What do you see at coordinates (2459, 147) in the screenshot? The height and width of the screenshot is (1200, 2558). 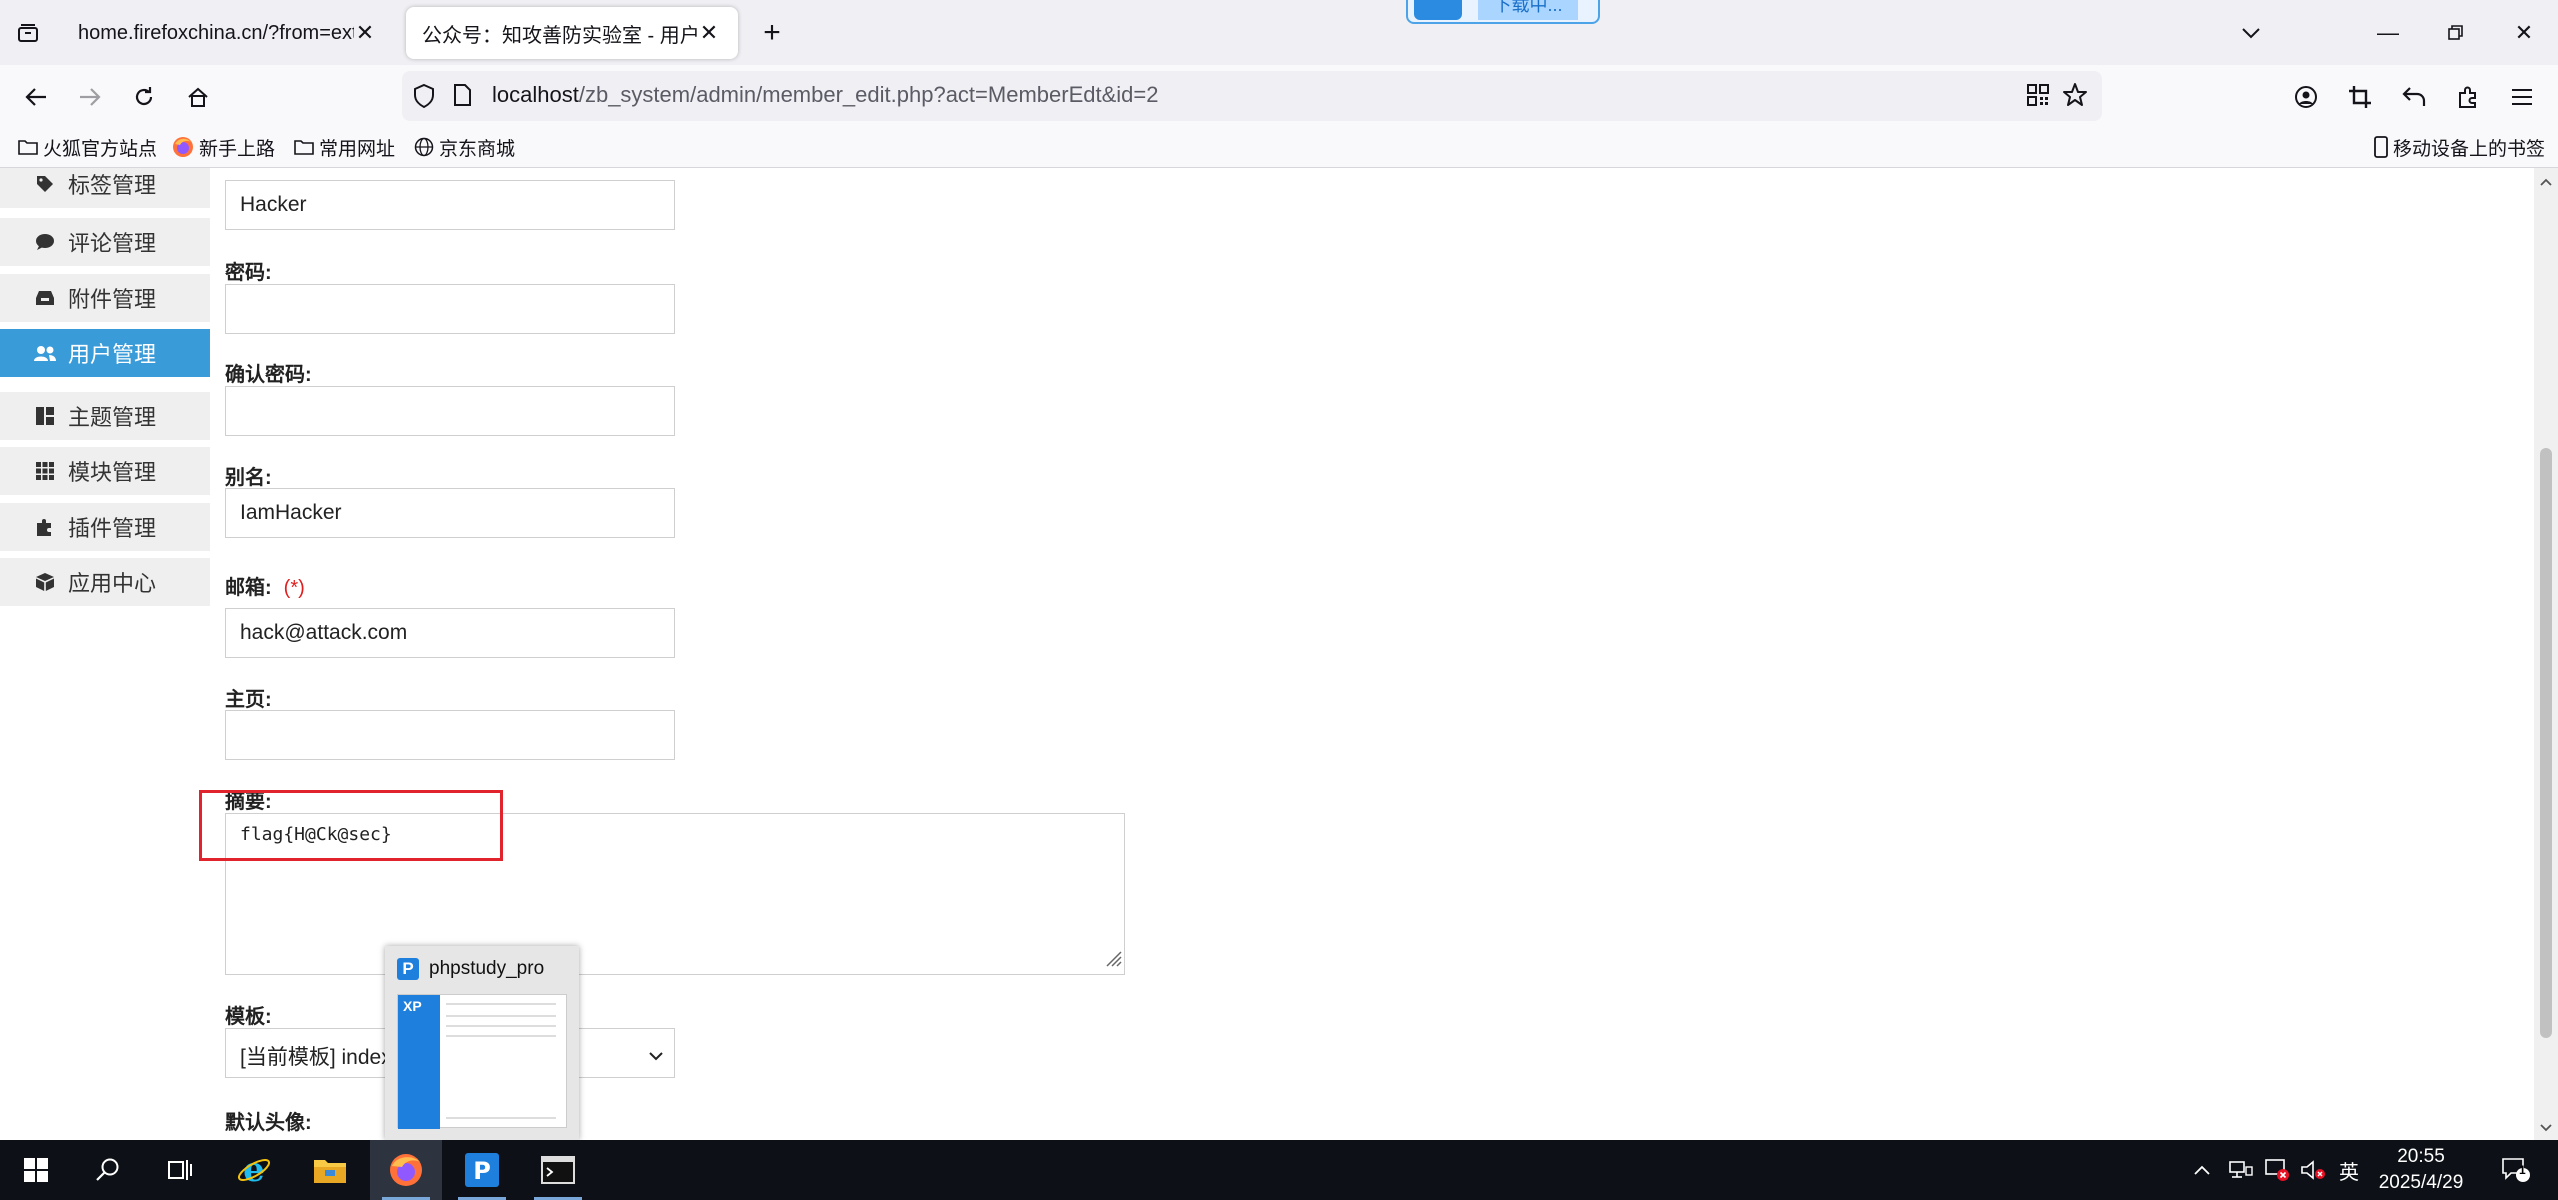 I see `mobile-bookmarks: 移动设备上的书签` at bounding box center [2459, 147].